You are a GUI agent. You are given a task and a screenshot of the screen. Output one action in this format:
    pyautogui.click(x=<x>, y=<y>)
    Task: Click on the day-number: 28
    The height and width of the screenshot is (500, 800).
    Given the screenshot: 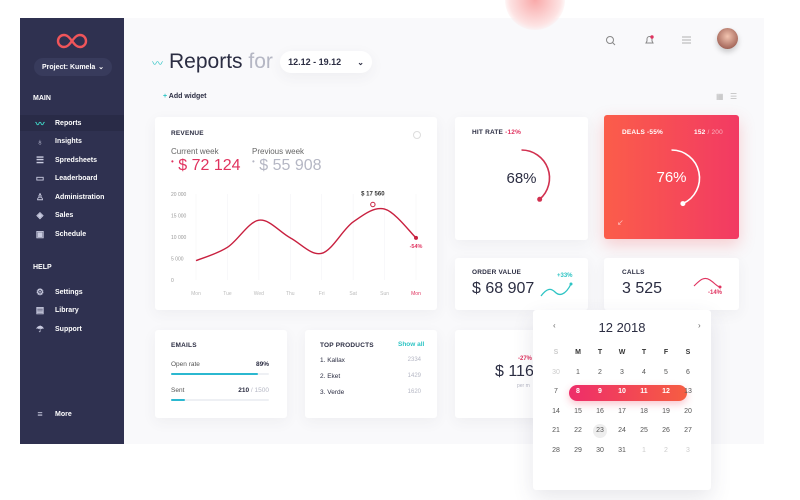 What is the action you would take?
    pyautogui.click(x=556, y=450)
    